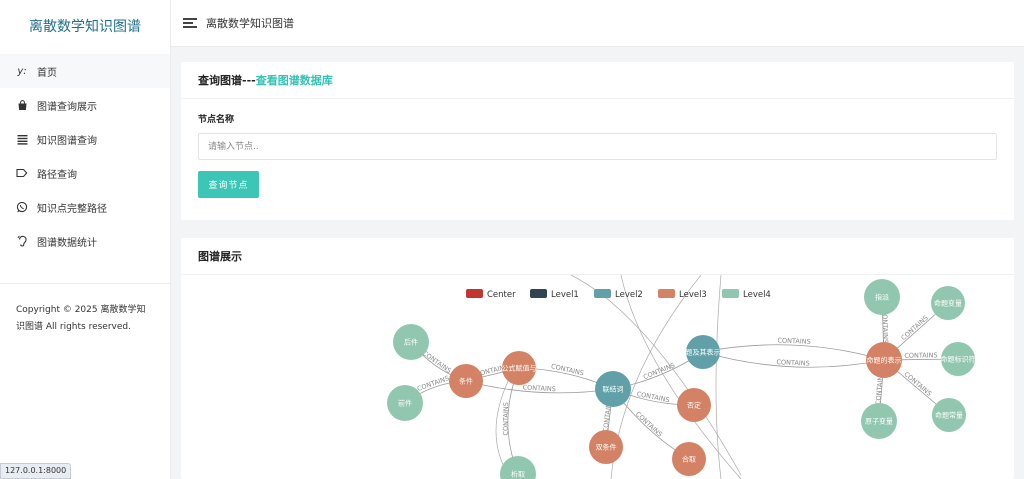  I want to click on graph-edge, so click(793, 352).